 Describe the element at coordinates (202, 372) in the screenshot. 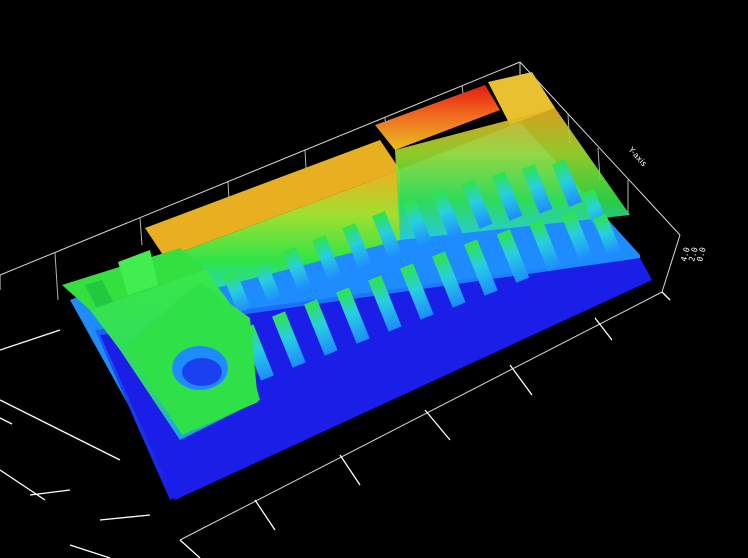

I see `through-hole-inner` at that location.